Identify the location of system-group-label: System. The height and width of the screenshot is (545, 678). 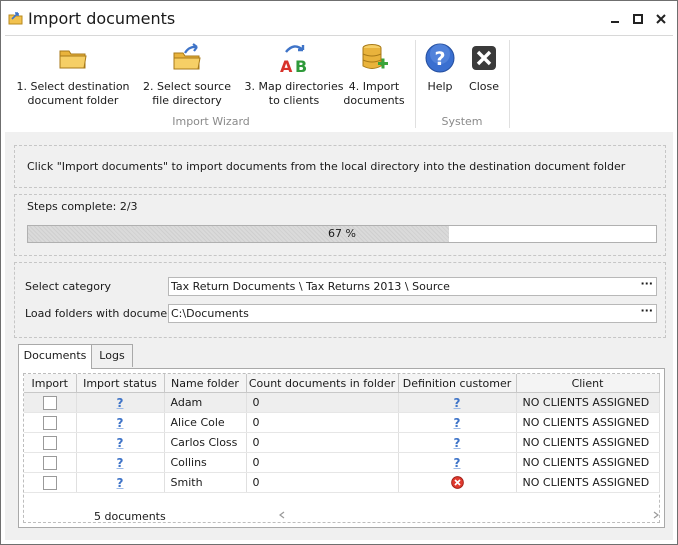
(462, 121).